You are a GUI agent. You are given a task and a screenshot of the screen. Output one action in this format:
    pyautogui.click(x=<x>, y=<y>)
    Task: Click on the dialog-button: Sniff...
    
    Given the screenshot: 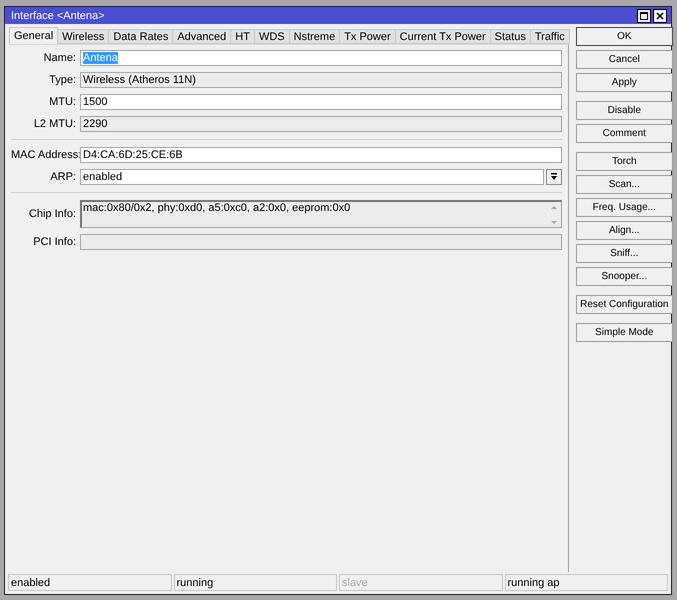 What is the action you would take?
    pyautogui.click(x=624, y=253)
    